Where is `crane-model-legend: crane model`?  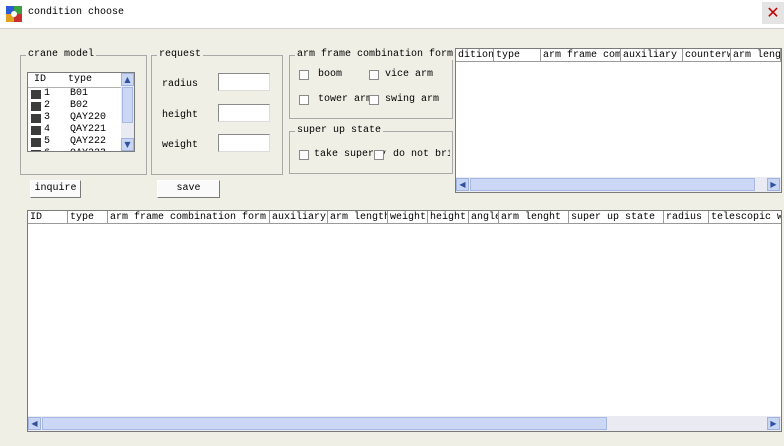 crane-model-legend: crane model is located at coordinates (61, 54).